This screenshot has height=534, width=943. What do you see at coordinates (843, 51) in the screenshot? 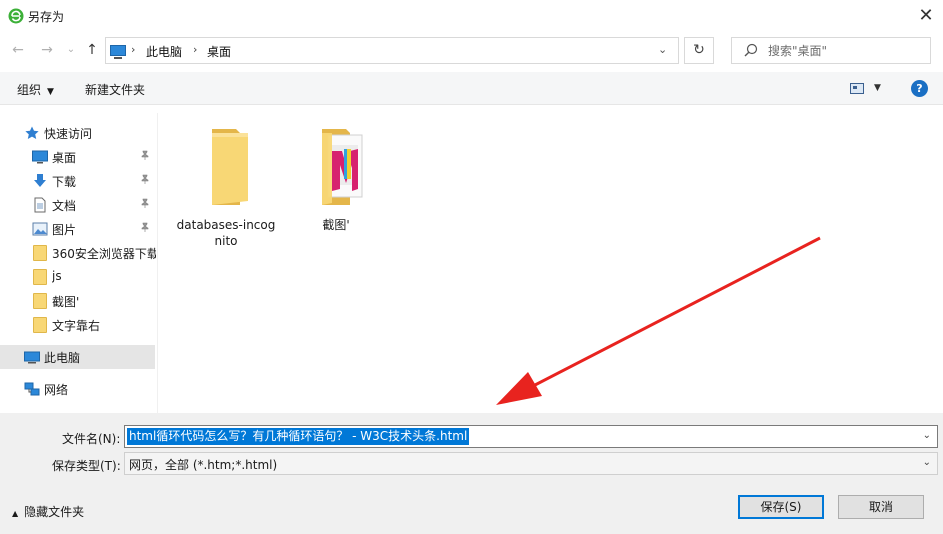
I see `search-input` at bounding box center [843, 51].